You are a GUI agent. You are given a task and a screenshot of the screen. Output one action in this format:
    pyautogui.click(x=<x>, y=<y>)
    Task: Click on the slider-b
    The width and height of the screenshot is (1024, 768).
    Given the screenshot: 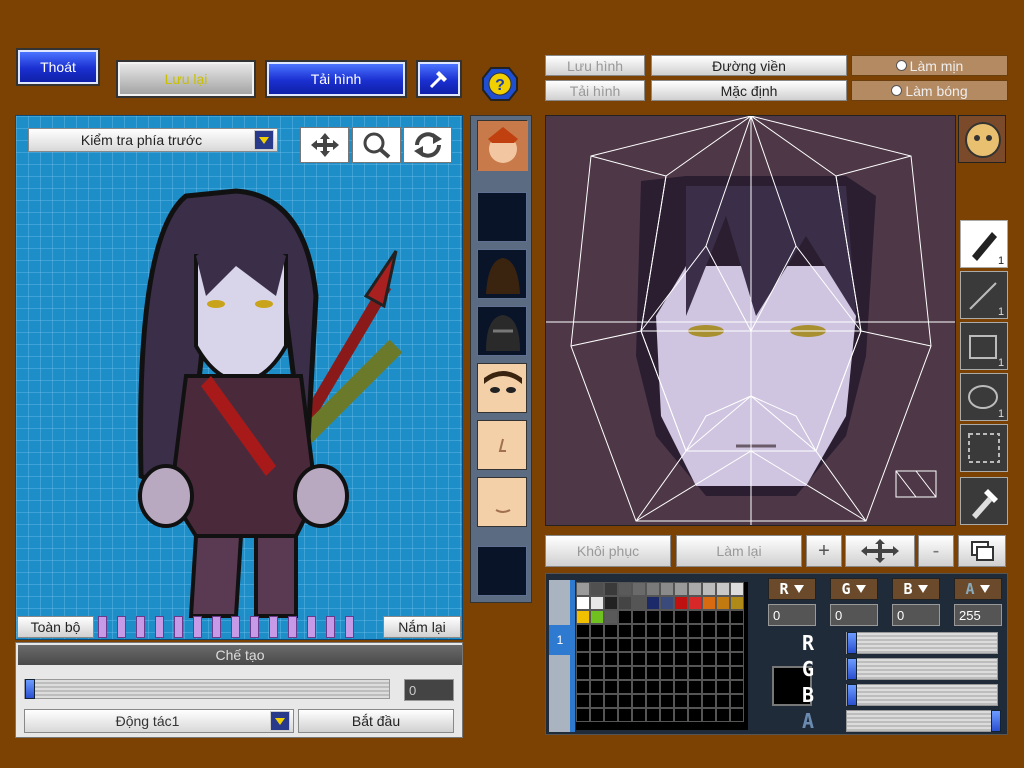 What is the action you would take?
    pyautogui.click(x=922, y=695)
    